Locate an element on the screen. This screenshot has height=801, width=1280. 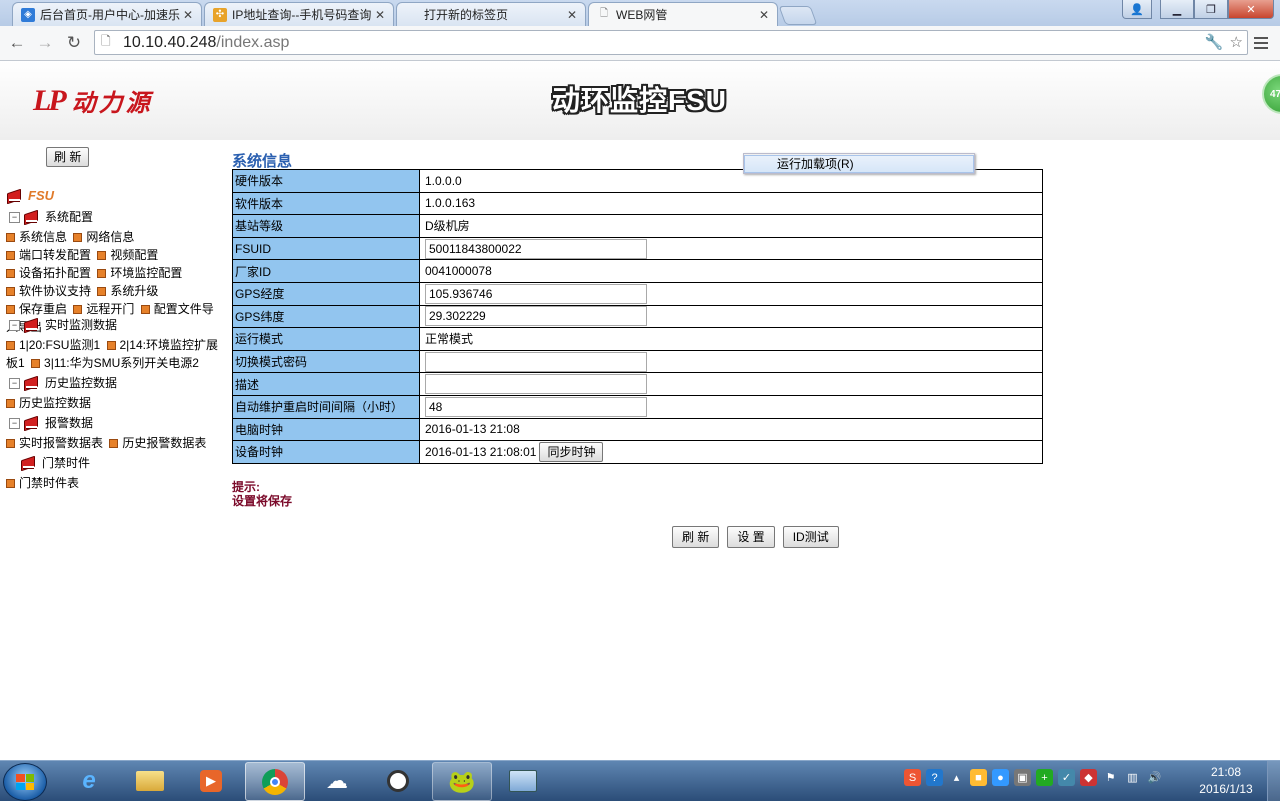
volume-icon: 🔊 is located at coordinates (1154, 777).